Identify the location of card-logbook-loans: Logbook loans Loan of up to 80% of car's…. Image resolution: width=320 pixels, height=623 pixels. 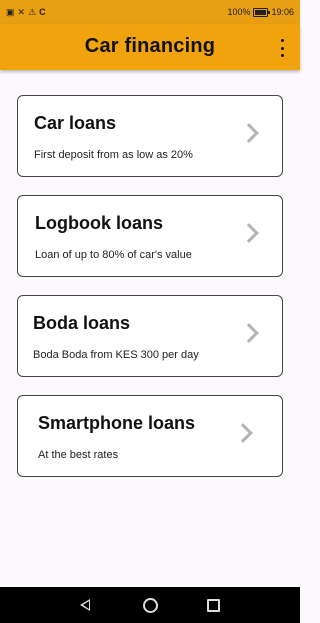
(150, 236).